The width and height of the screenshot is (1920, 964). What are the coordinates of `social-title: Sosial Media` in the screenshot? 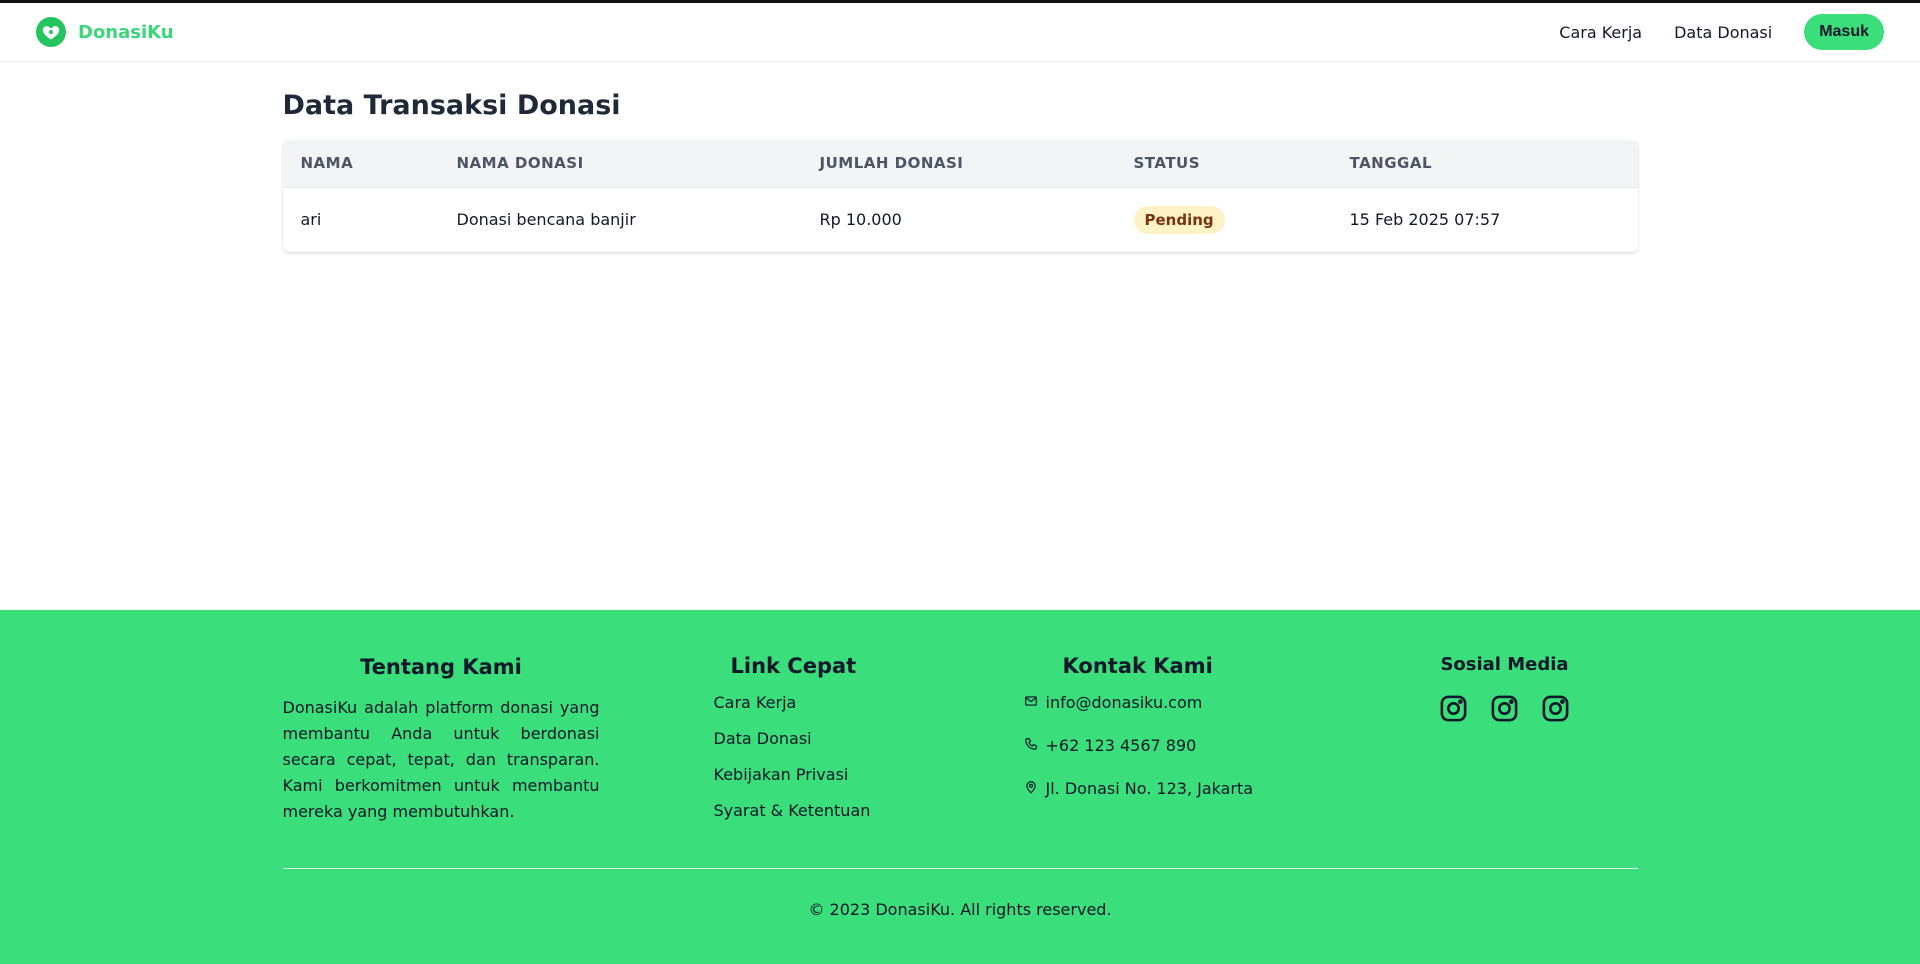 It's located at (1504, 664).